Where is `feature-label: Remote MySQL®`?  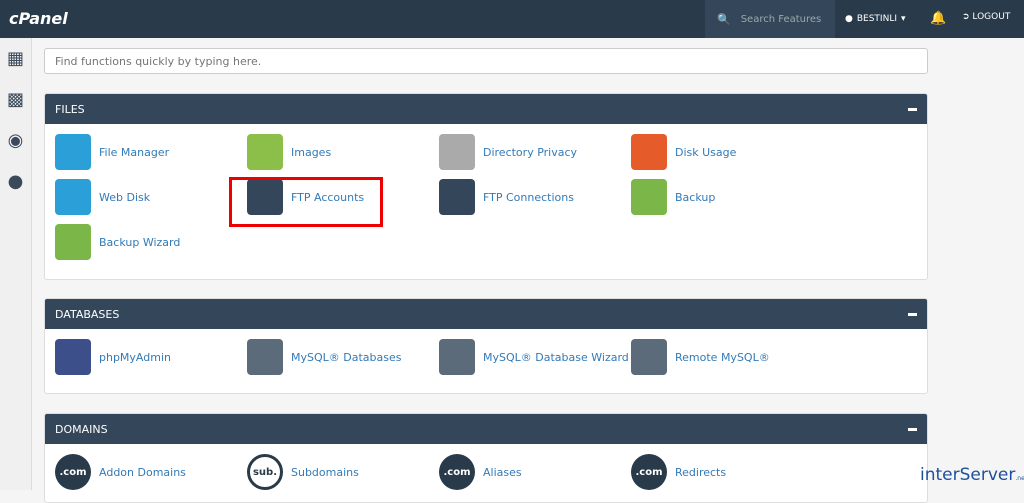
feature-label: Remote MySQL® is located at coordinates (722, 357).